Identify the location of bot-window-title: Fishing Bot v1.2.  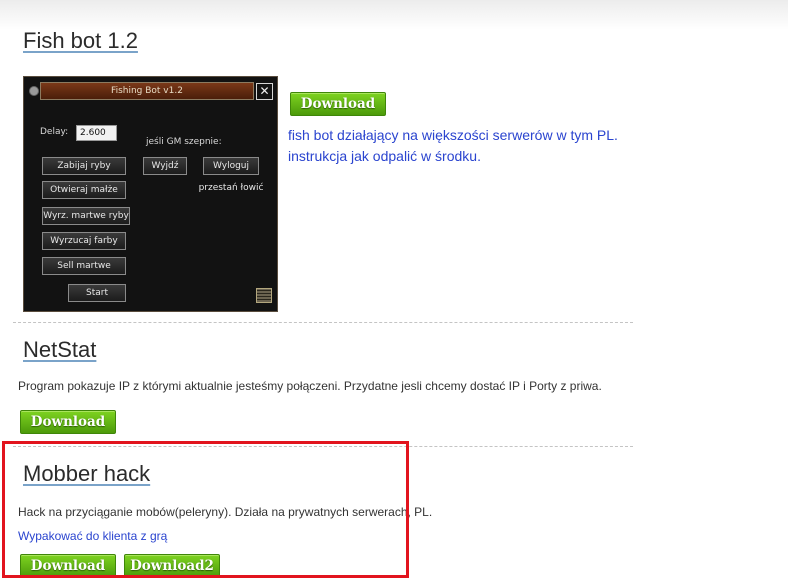
(147, 91).